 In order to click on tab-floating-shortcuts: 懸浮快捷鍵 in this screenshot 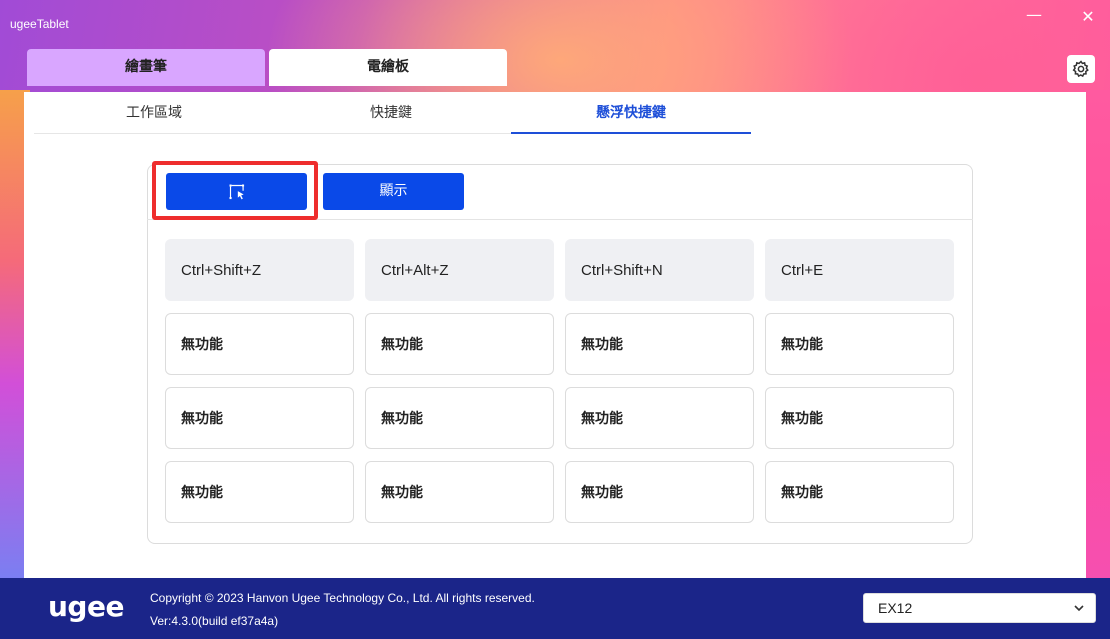, I will do `click(631, 113)`.